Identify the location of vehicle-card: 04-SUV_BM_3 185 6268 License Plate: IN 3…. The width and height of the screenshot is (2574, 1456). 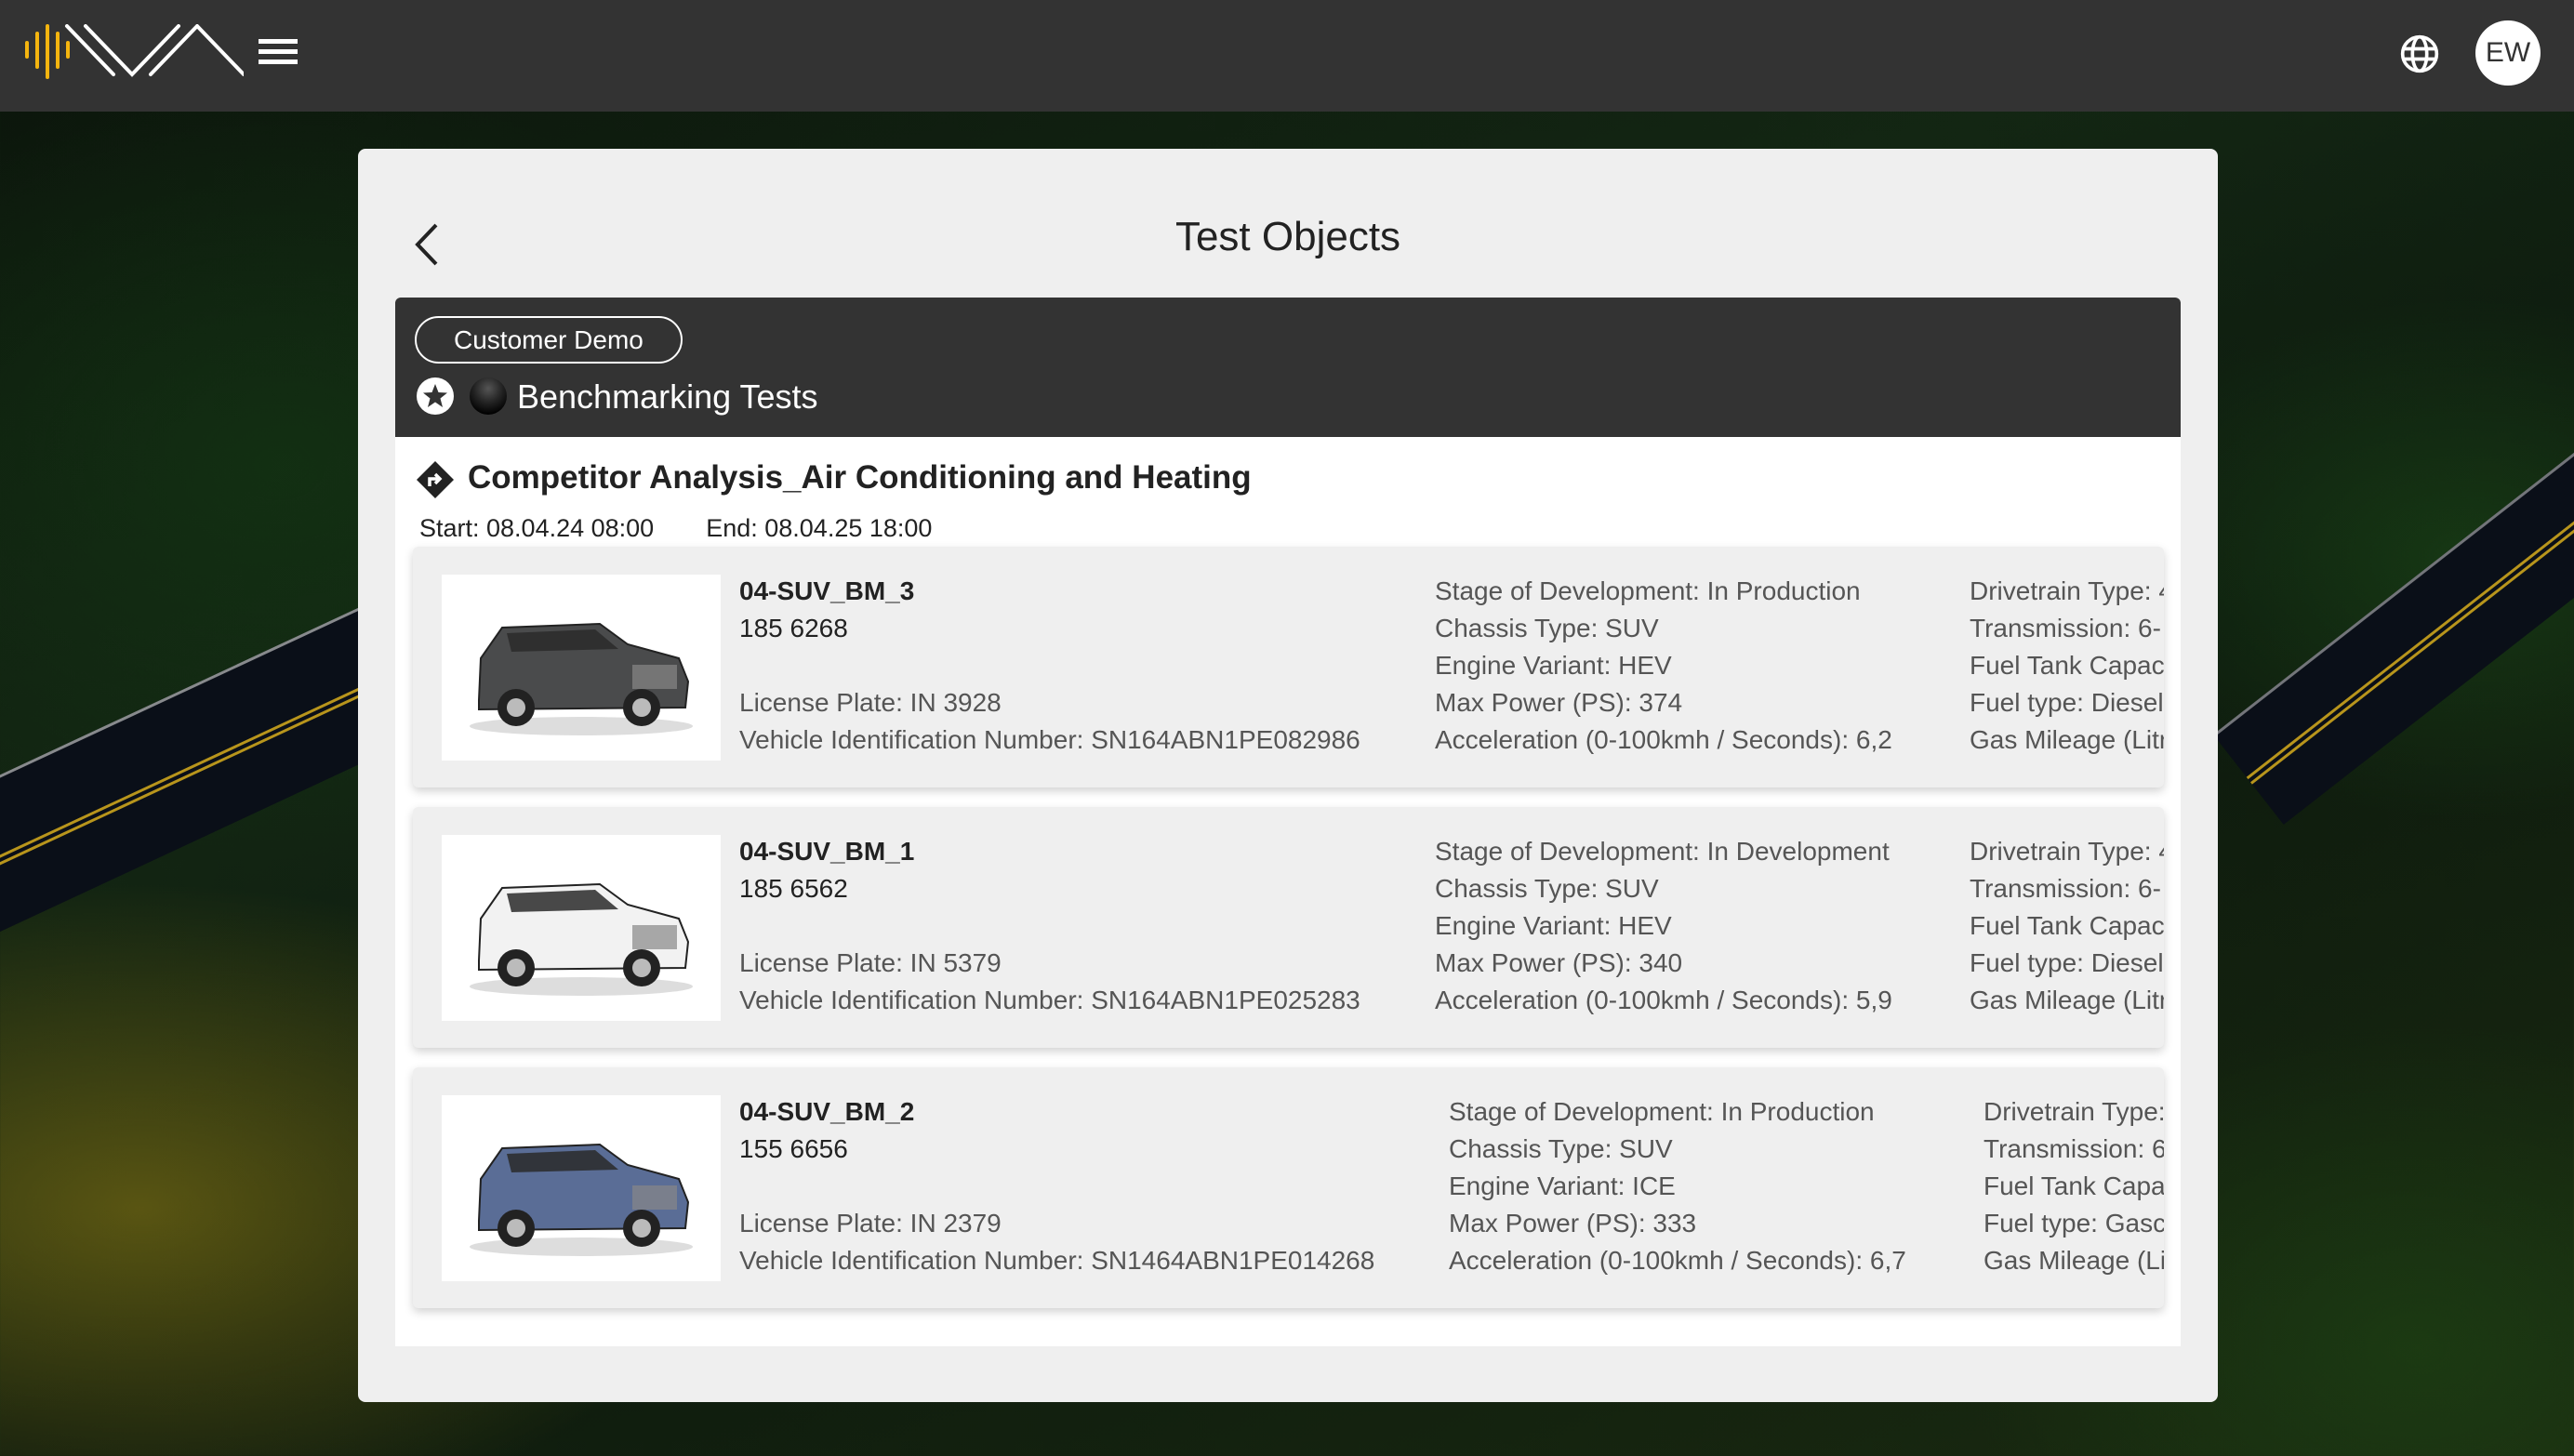
(1288, 667).